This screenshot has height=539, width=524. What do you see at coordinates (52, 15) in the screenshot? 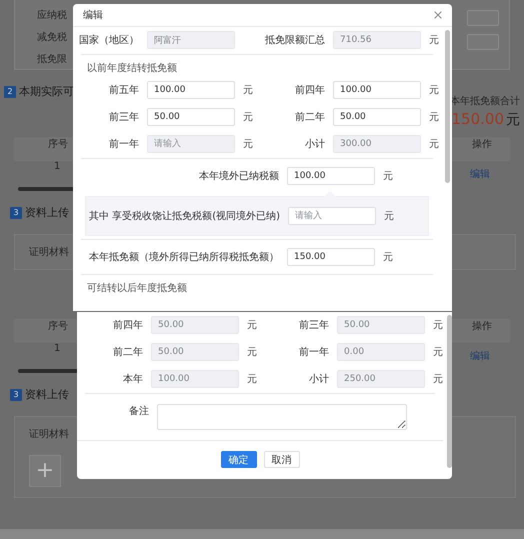
I see `field-label: 应纳税` at bounding box center [52, 15].